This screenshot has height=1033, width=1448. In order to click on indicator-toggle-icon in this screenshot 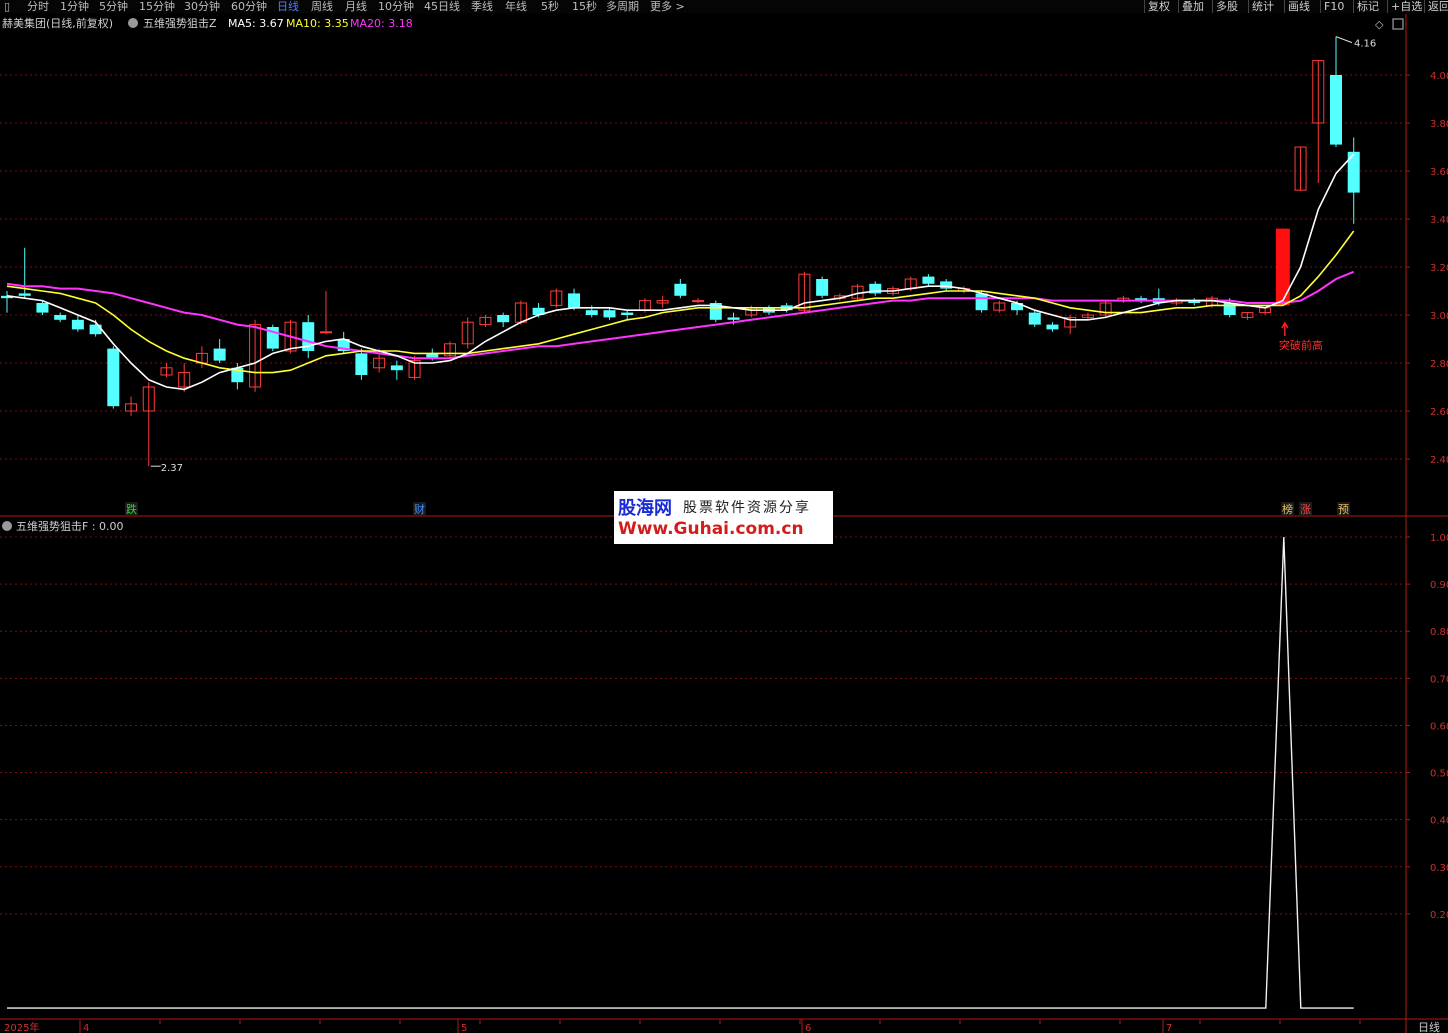, I will do `click(133, 23)`.